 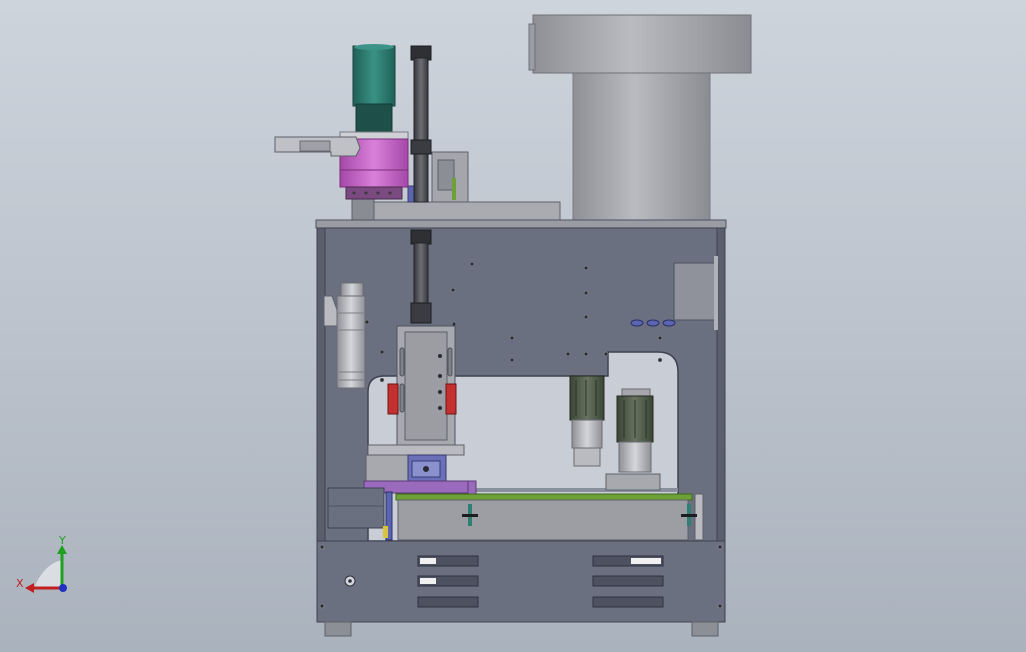 I want to click on top-plate, so click(x=465, y=211).